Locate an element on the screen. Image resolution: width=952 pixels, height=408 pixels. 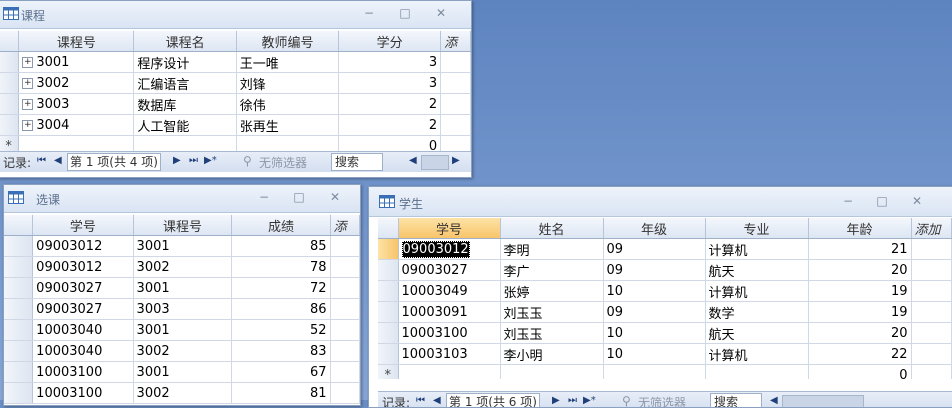
cell: 3 is located at coordinates (390, 83).